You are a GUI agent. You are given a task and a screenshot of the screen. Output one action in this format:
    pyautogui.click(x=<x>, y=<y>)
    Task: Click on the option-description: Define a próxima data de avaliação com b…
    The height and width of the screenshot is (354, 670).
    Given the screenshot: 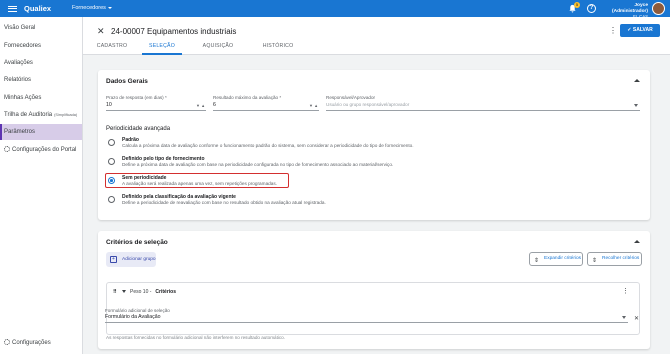 What is the action you would take?
    pyautogui.click(x=258, y=164)
    